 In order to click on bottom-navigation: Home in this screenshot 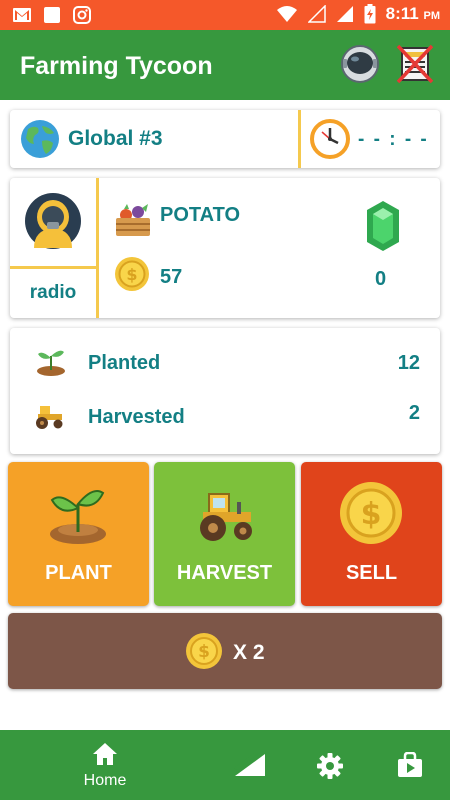, I will do `click(225, 765)`.